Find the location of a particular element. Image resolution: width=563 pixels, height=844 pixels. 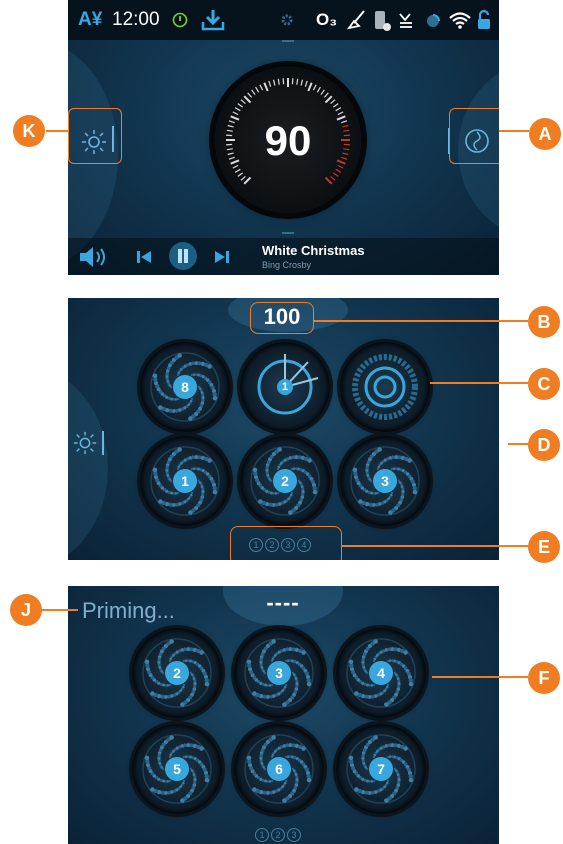

jet-number: 5 is located at coordinates (177, 769).